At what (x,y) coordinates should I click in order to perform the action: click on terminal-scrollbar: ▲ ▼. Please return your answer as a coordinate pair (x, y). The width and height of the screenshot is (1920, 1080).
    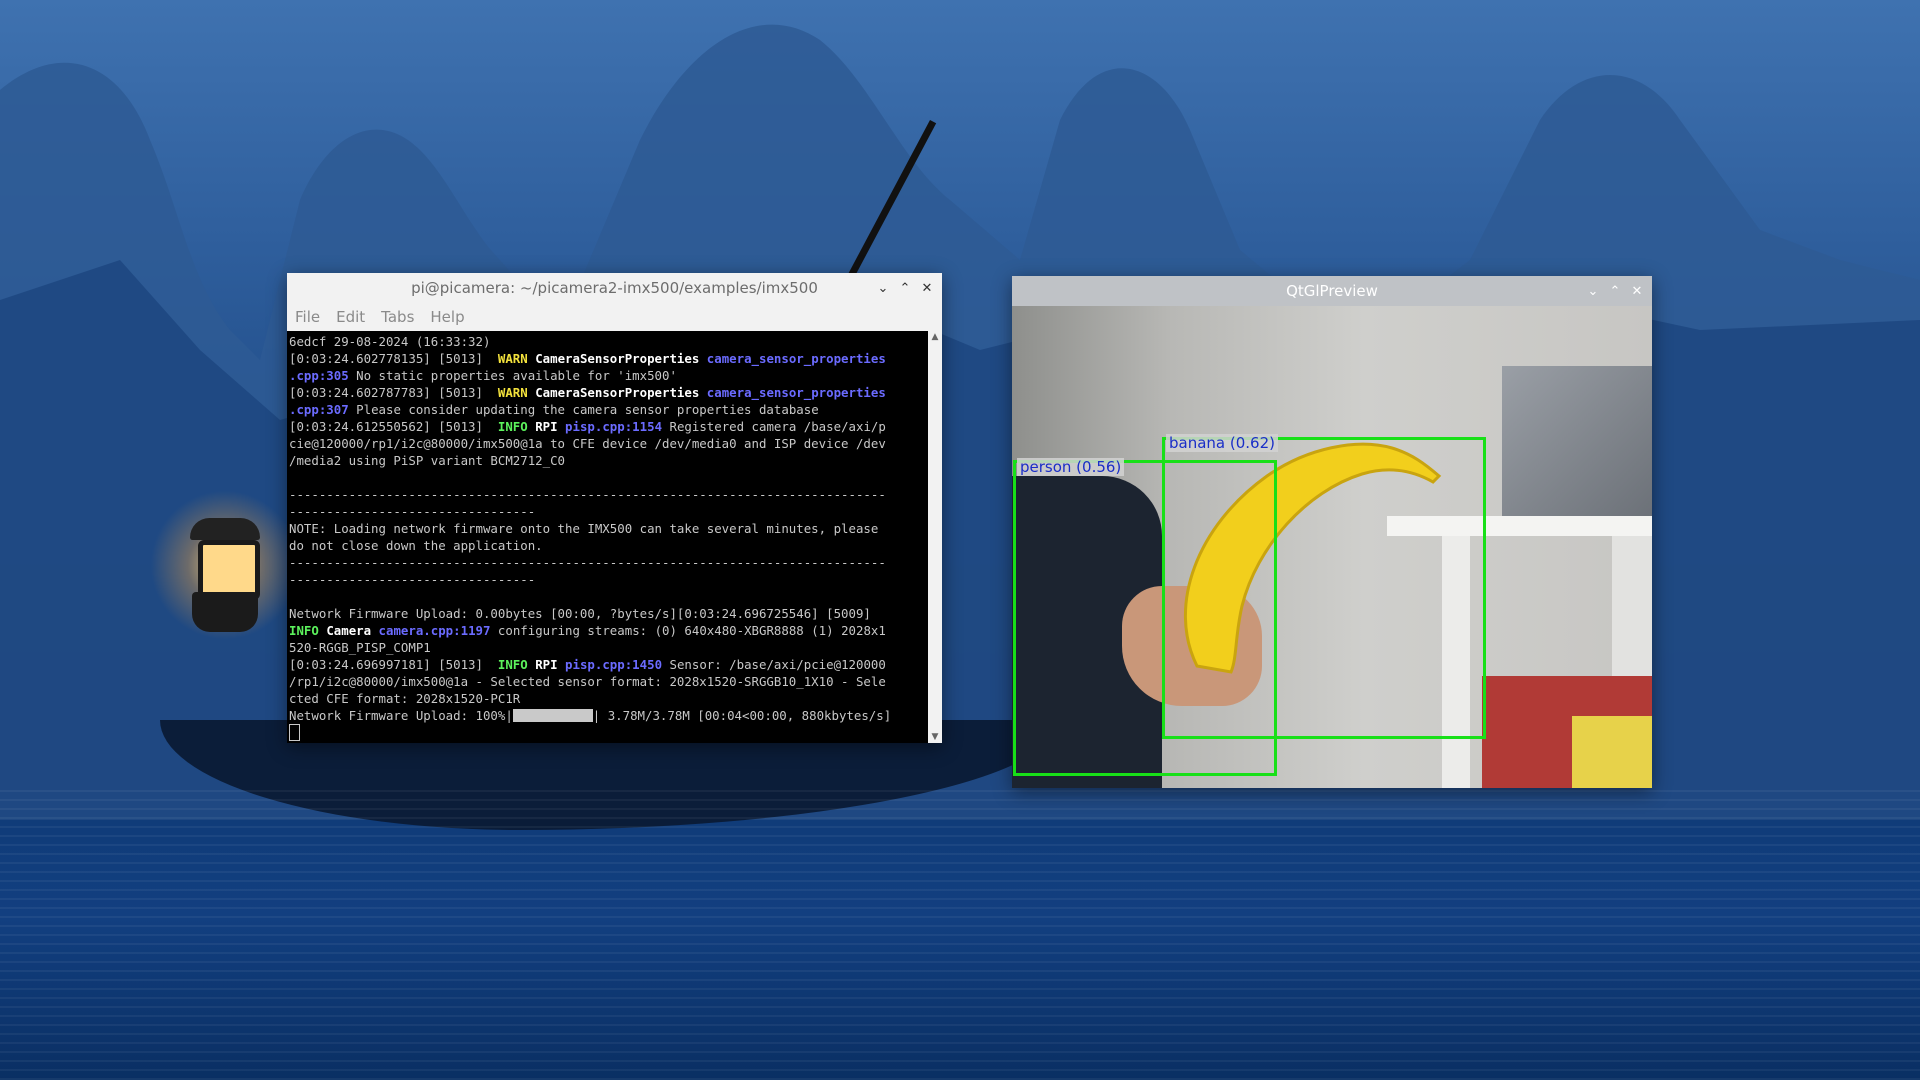
    Looking at the image, I should click on (935, 537).